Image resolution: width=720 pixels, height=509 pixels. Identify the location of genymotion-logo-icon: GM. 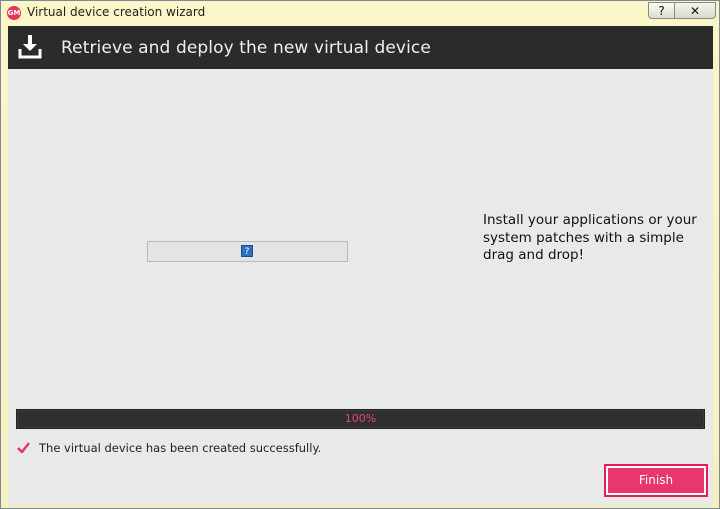
(14, 13).